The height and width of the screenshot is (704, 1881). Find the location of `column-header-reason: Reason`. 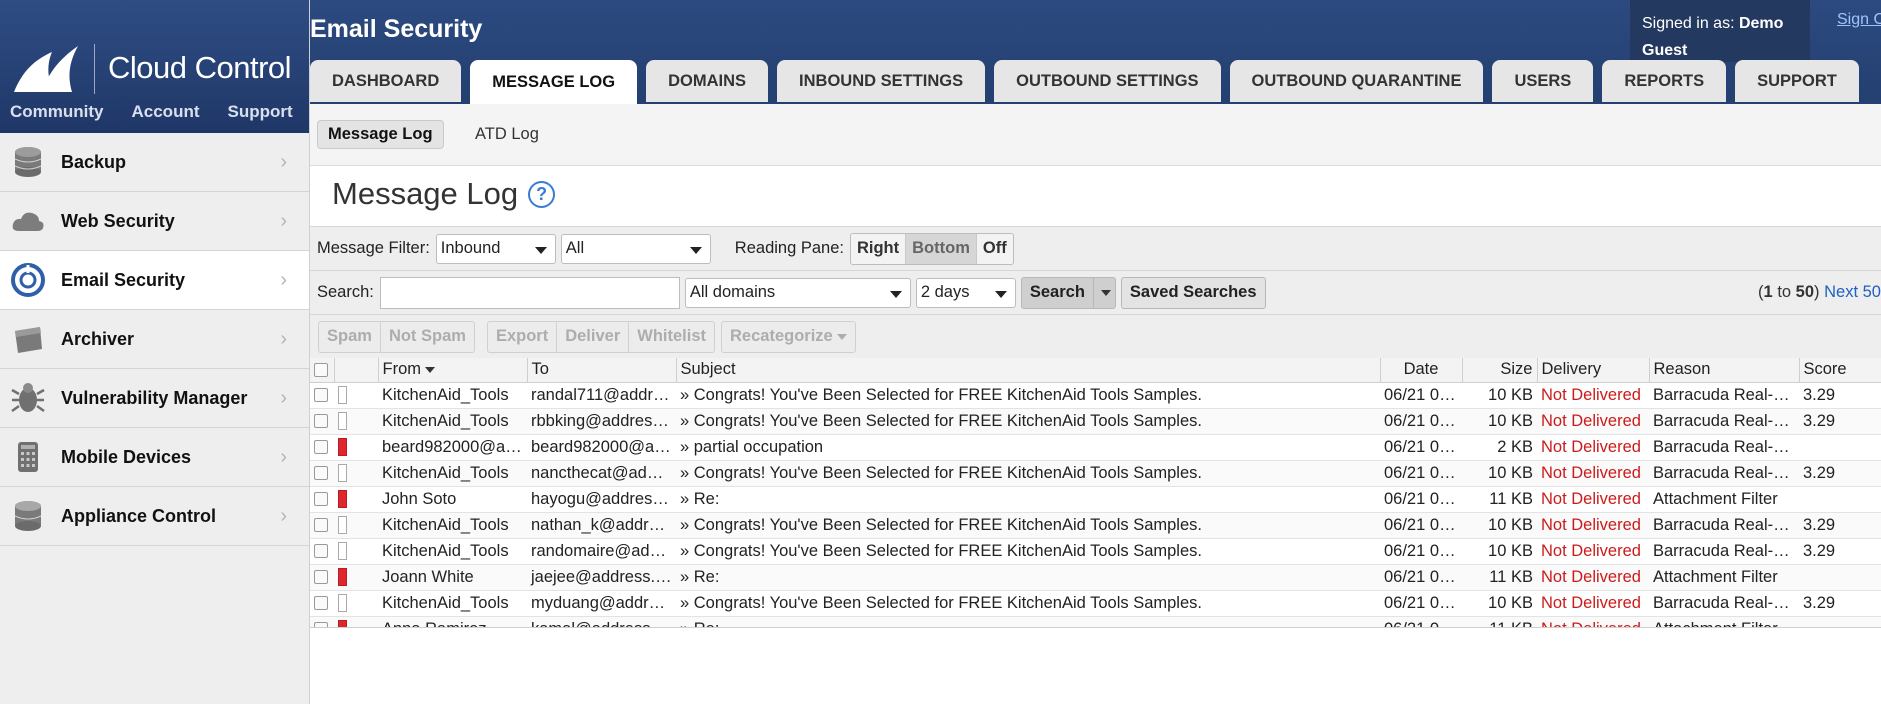

column-header-reason: Reason is located at coordinates (1724, 370).